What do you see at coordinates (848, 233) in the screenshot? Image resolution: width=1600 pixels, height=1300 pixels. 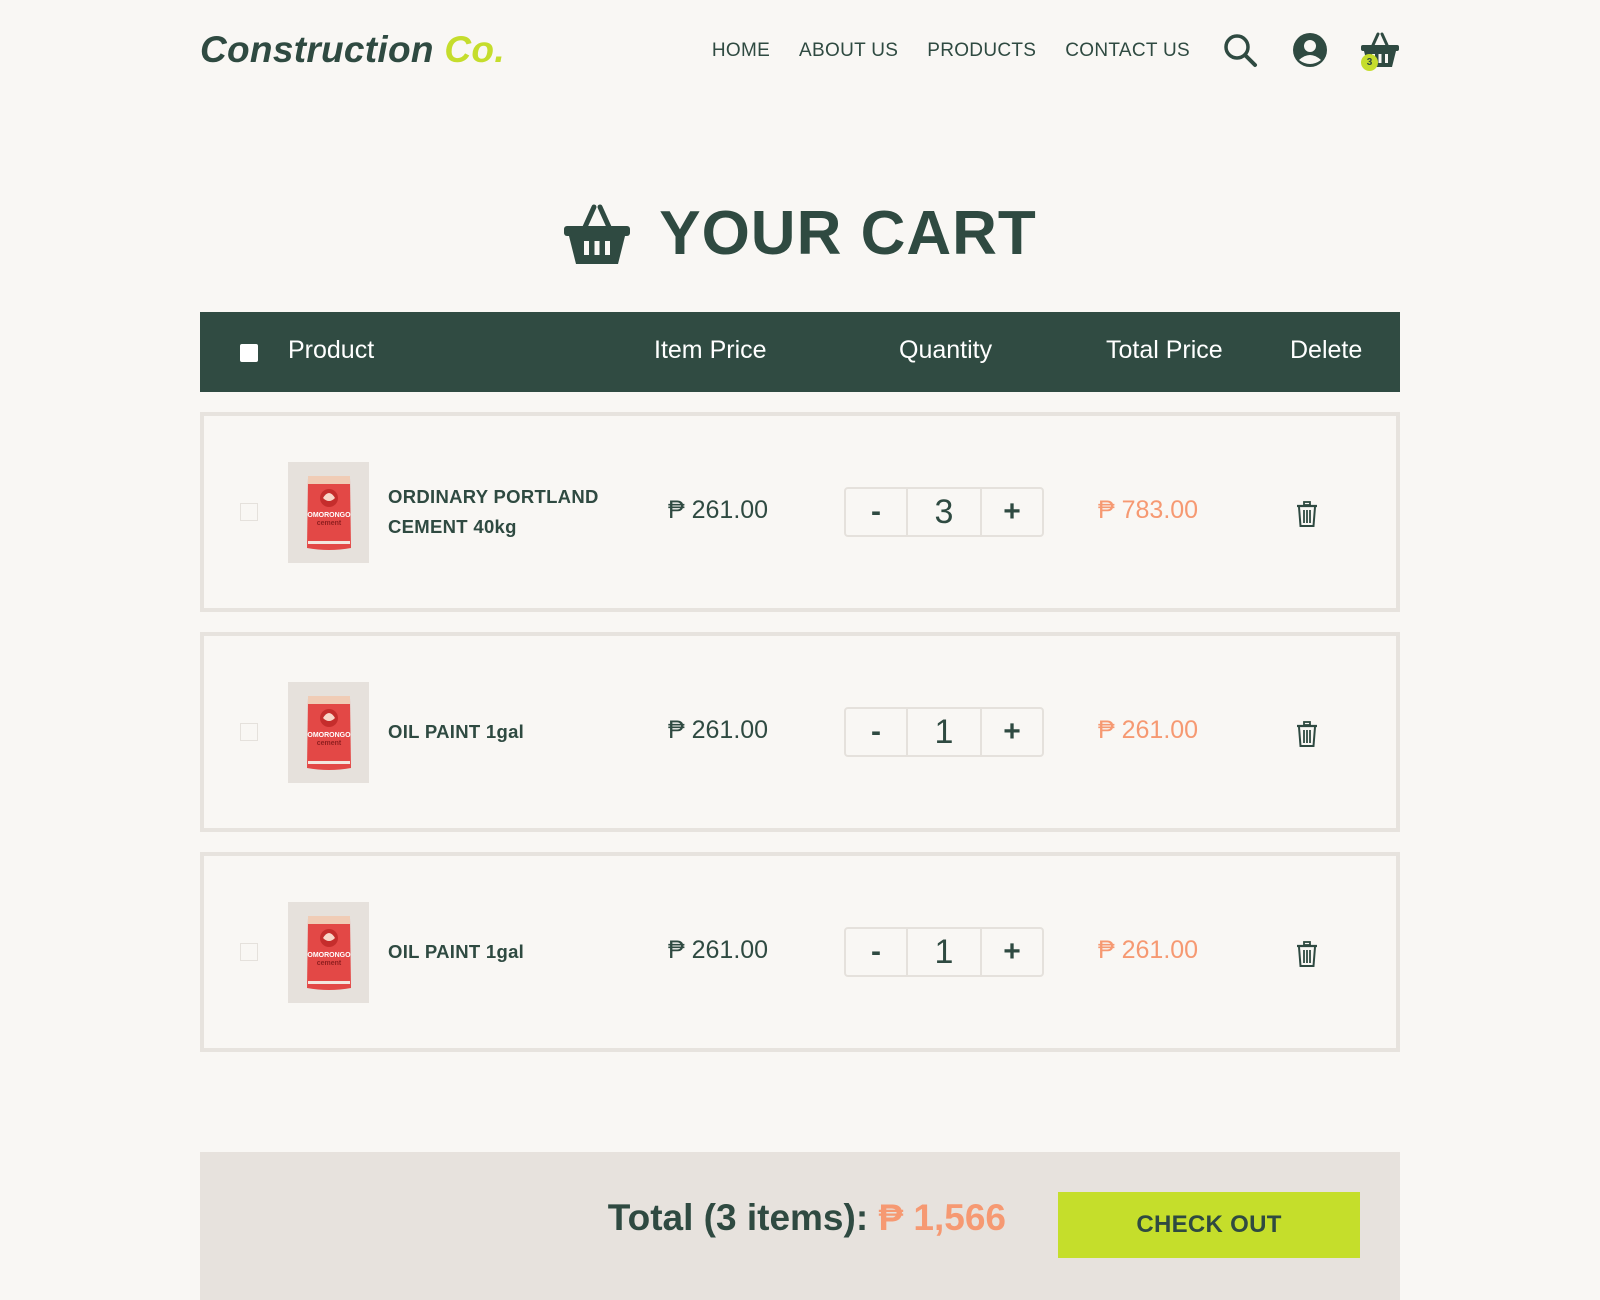 I see `page-title: YOUR CART` at bounding box center [848, 233].